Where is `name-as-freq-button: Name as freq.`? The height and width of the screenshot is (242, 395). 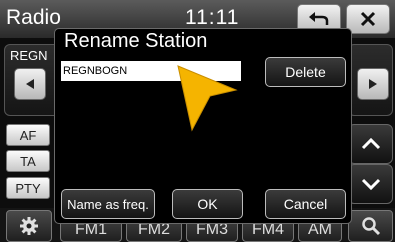 name-as-freq-button: Name as freq. is located at coordinates (108, 204).